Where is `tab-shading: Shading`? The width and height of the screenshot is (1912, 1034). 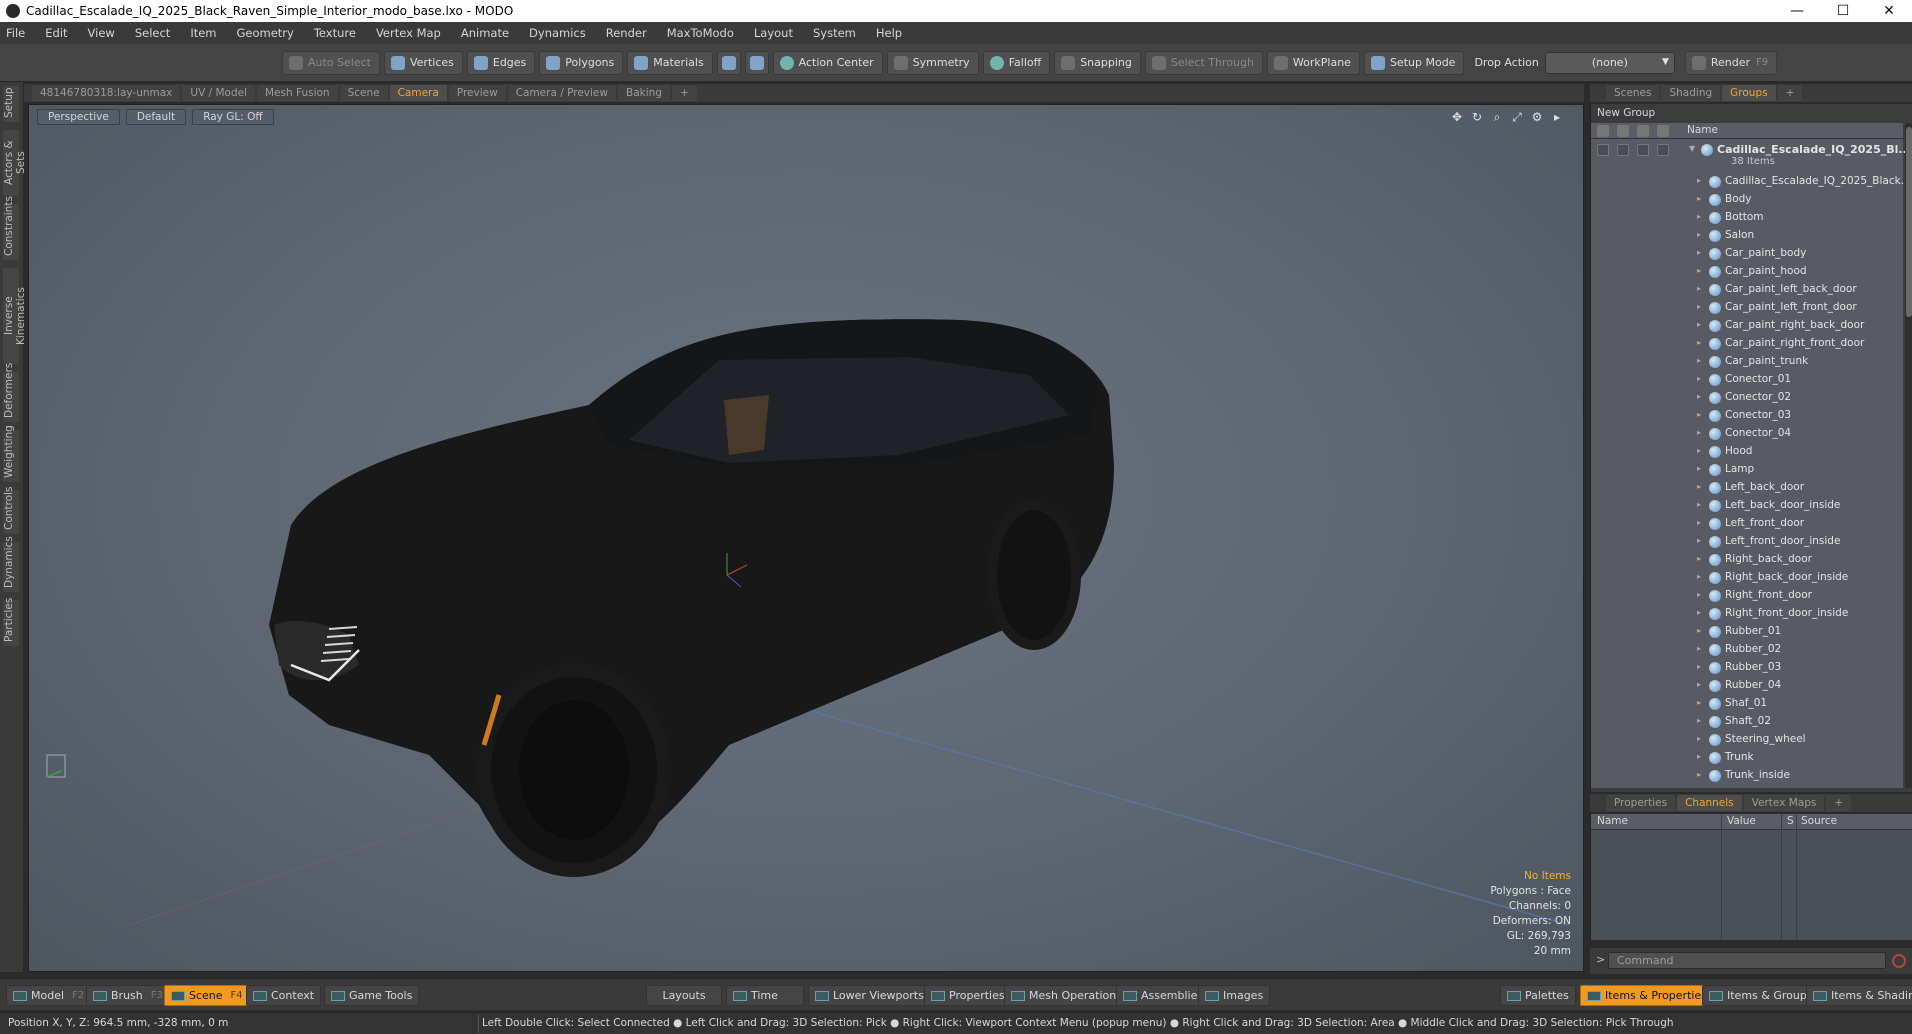
tab-shading: Shading is located at coordinates (1691, 93).